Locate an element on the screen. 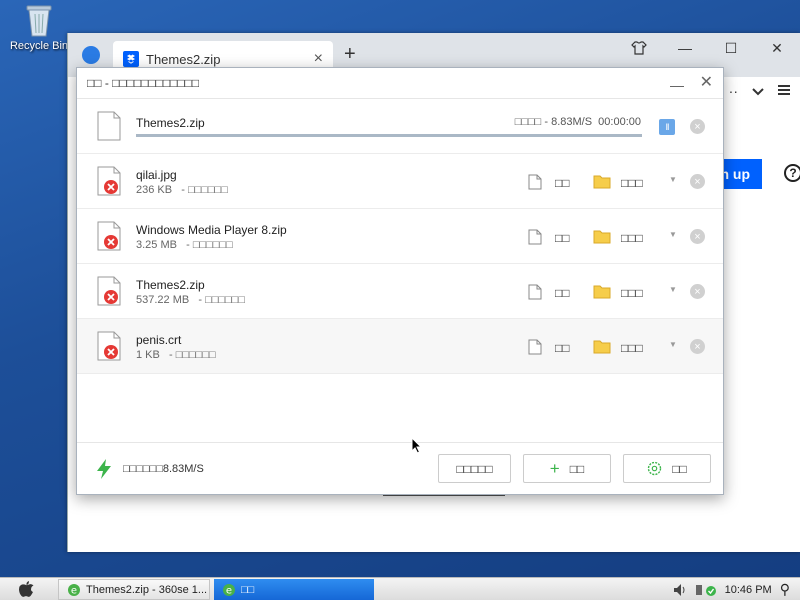 The height and width of the screenshot is (600, 800). settings-button: □□ is located at coordinates (667, 468).